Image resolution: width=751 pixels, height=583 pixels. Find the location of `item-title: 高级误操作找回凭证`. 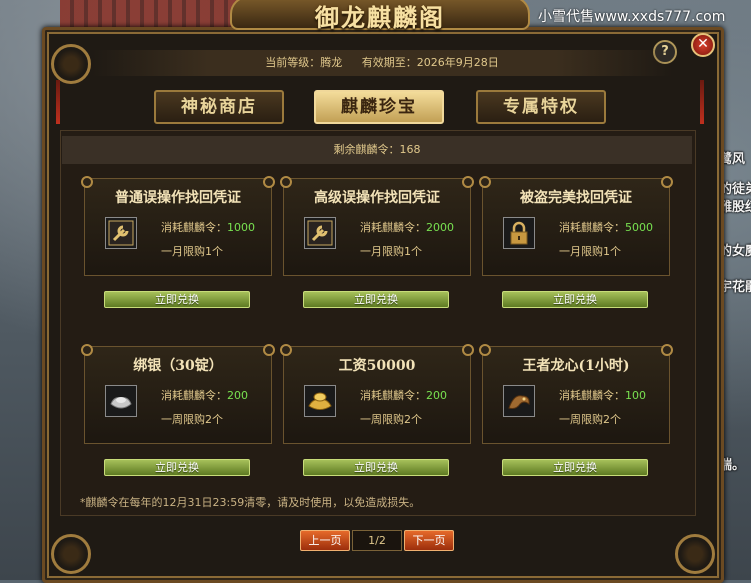

item-title: 高级误操作找回凭证 is located at coordinates (377, 198).